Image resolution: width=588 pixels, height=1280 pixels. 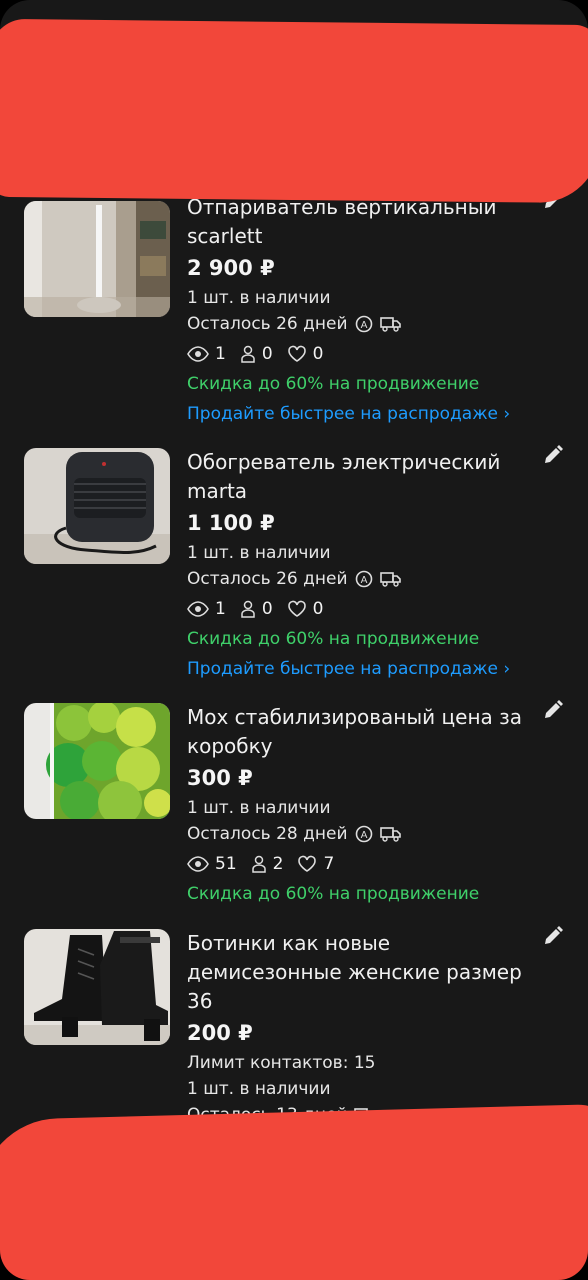 I want to click on listing-price: 1 100 ₽, so click(x=231, y=523).